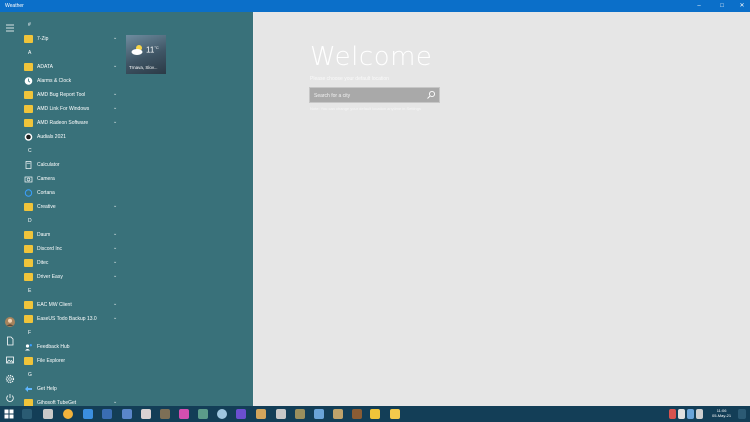  I want to click on browser-icon, so click(68, 414).